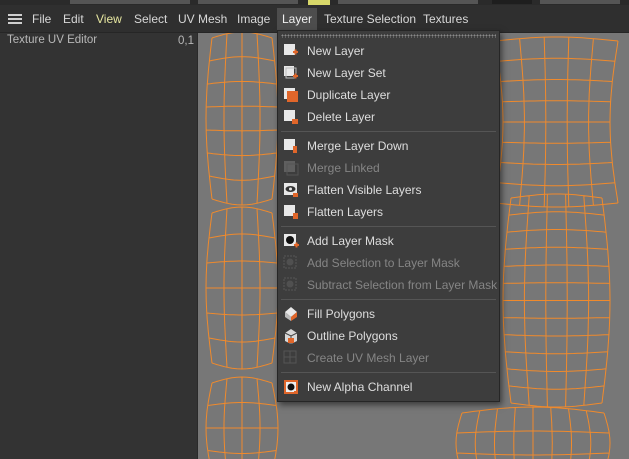  I want to click on menu-item-merge-layer-down: Merge Layer Down, so click(388, 146).